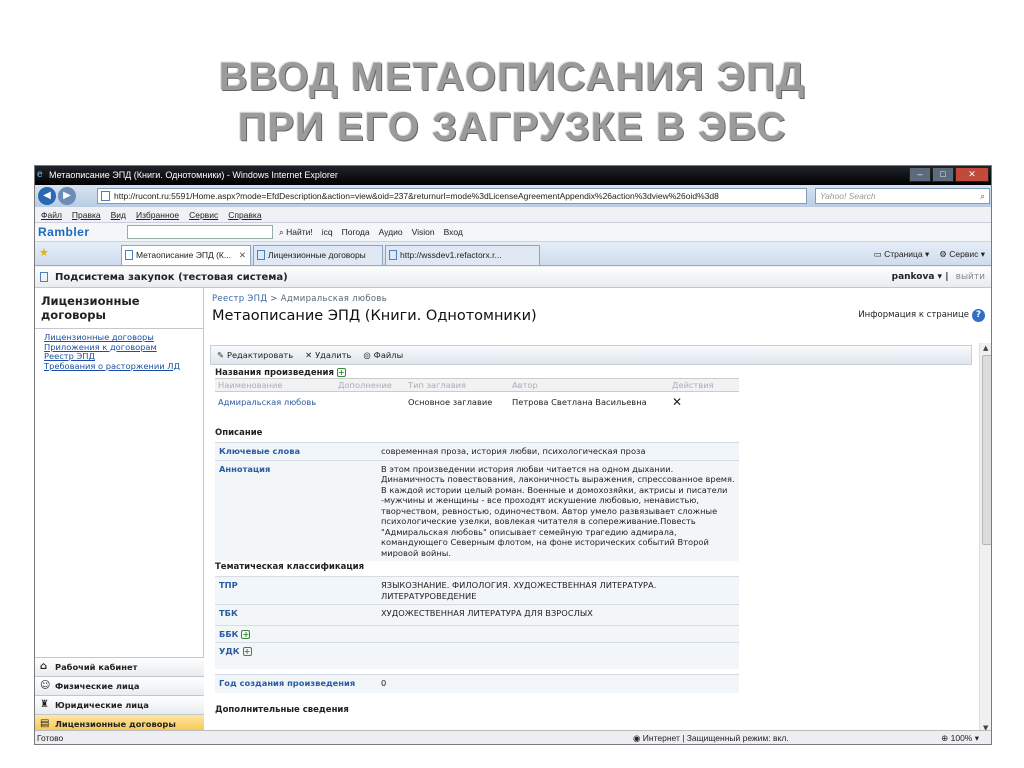 This screenshot has height=768, width=1024. What do you see at coordinates (962, 254) in the screenshot?
I see `tools-menu-button: ⚙ Сервис ▾` at bounding box center [962, 254].